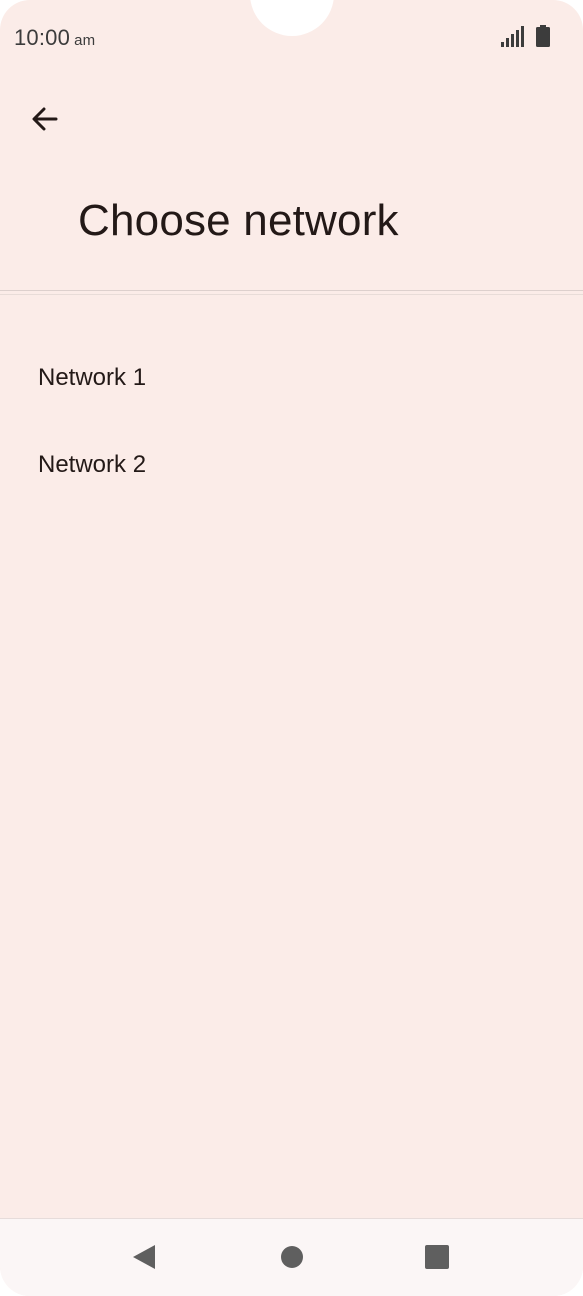  Describe the element at coordinates (291, 464) in the screenshot. I see `network-item-2: Network 2` at that location.